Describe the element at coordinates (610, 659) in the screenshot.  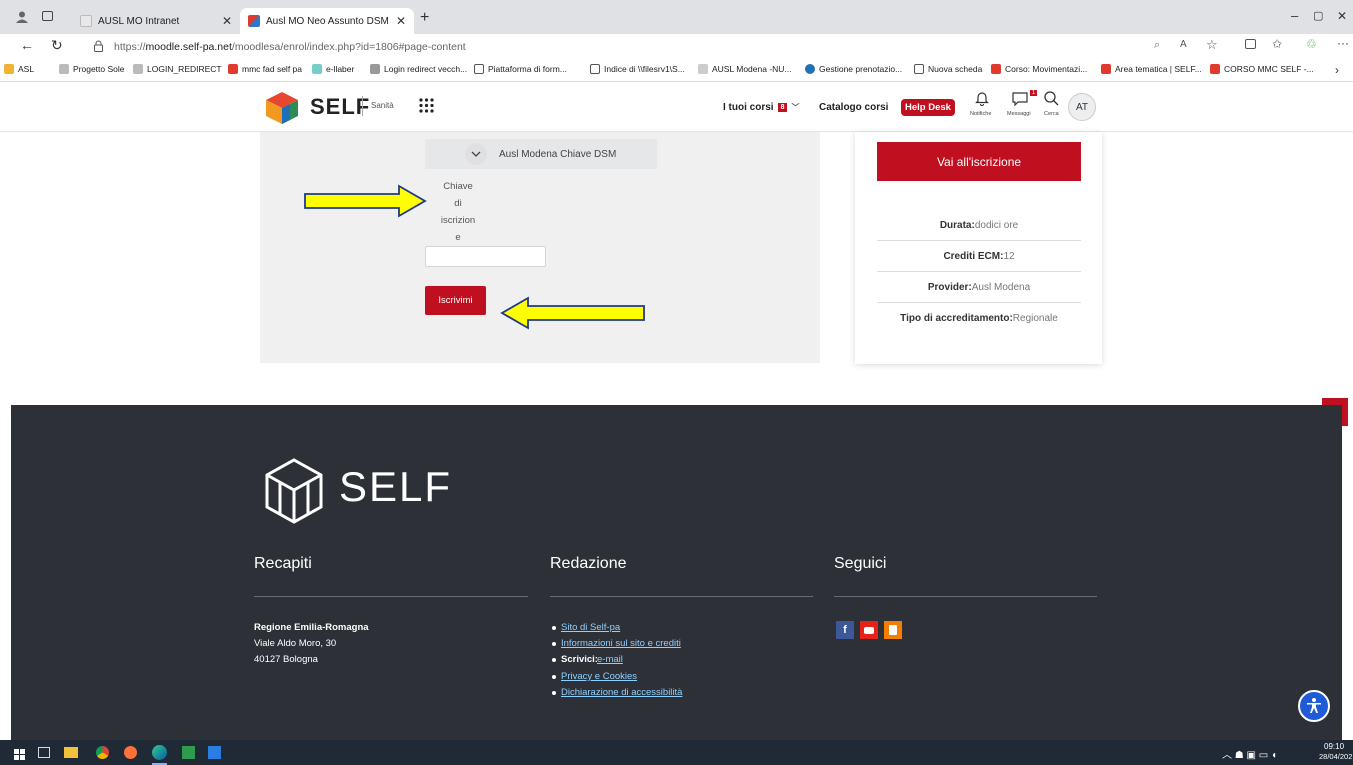
I see `footer-link-email: e-mail` at that location.